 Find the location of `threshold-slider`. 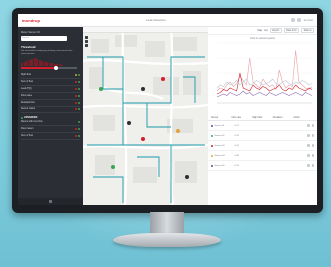

threshold-slider is located at coordinates (49, 67).